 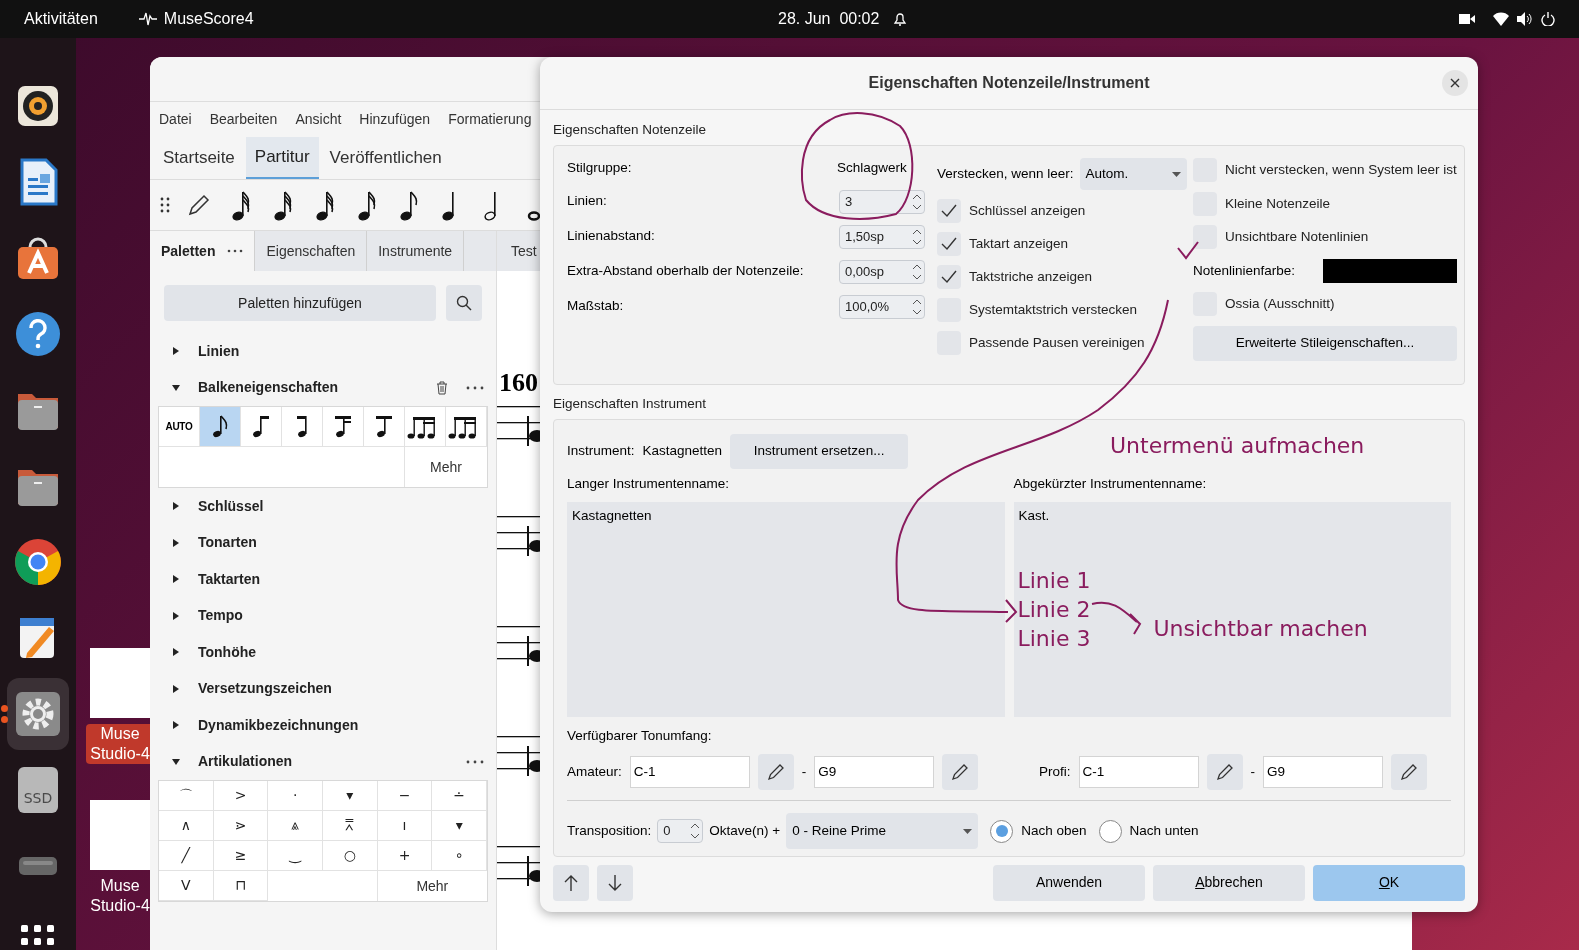 I want to click on move-down-button, so click(x=615, y=882).